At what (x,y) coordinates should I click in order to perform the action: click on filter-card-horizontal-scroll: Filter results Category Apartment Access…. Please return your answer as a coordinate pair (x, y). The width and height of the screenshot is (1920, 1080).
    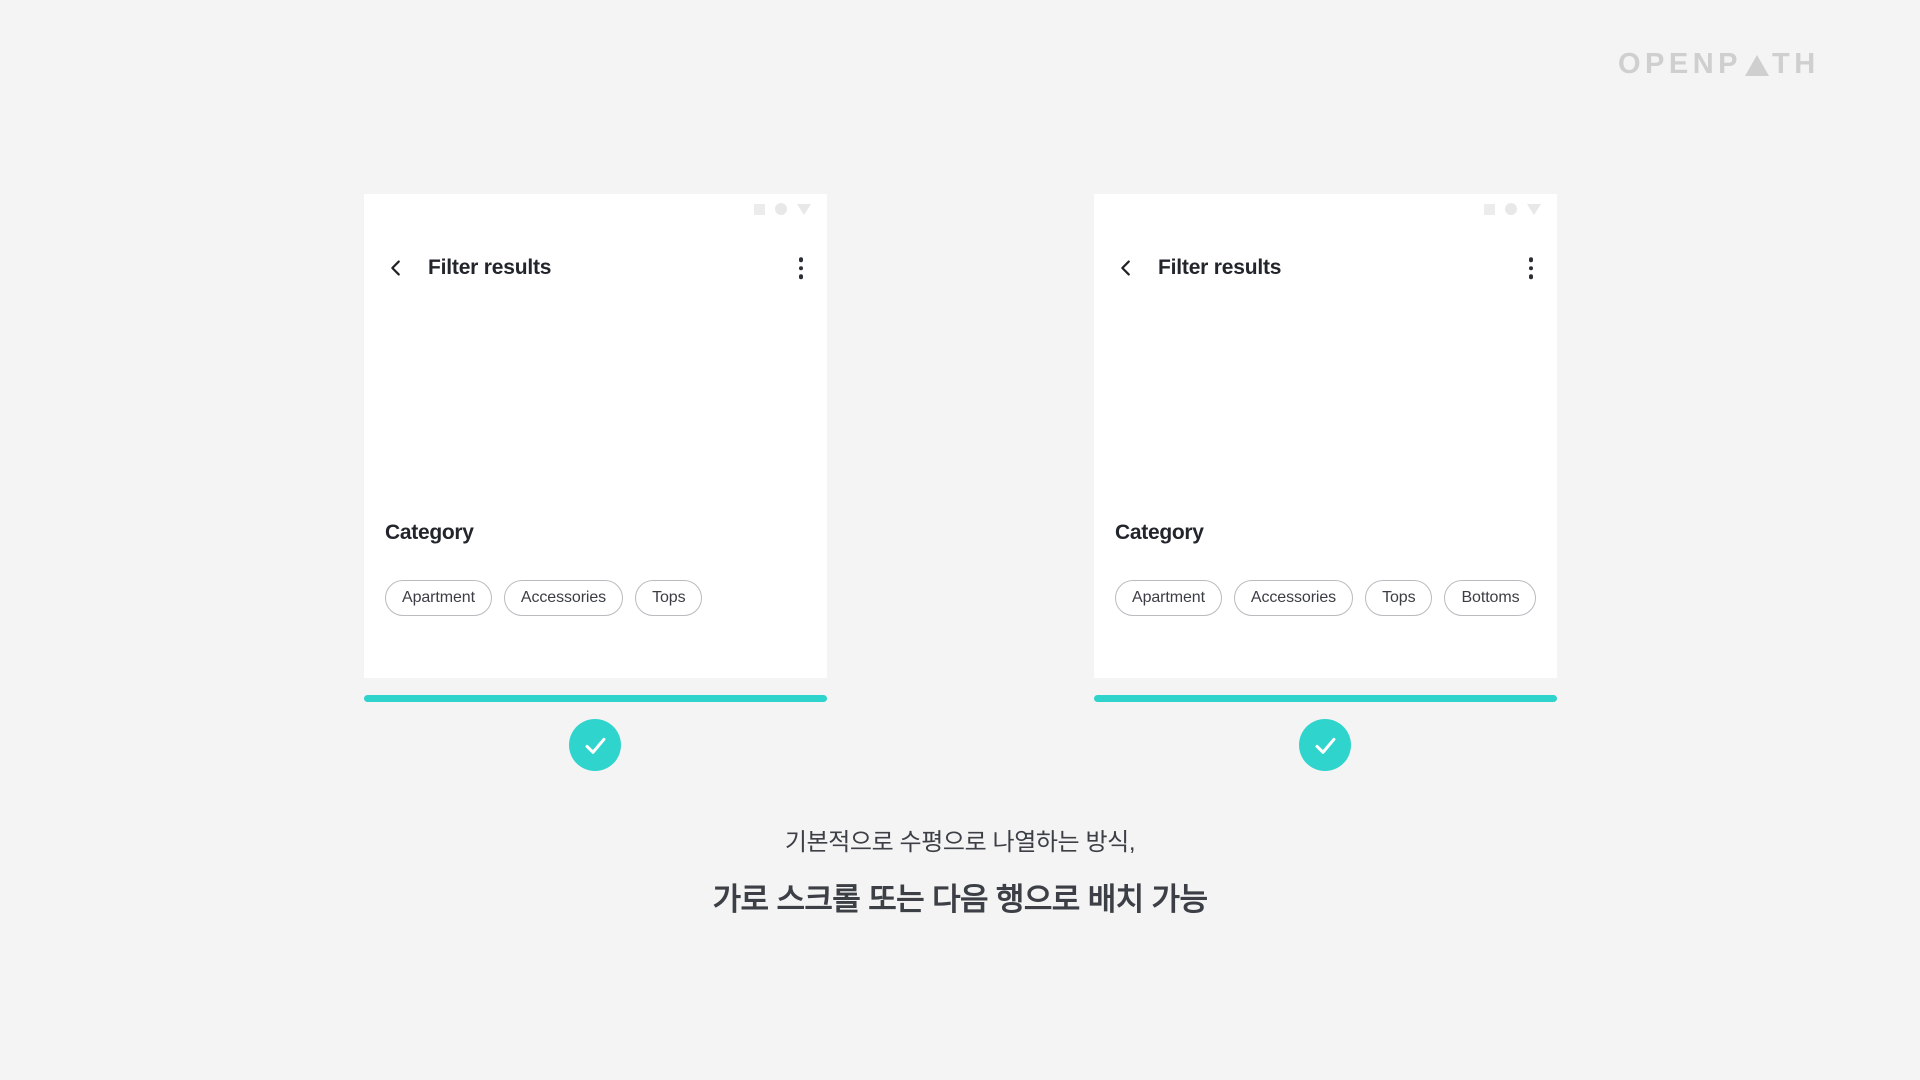
    Looking at the image, I should click on (1325, 436).